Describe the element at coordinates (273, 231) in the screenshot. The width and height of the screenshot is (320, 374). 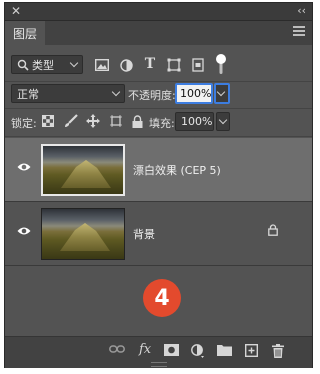
I see `layer-lock-icon` at that location.